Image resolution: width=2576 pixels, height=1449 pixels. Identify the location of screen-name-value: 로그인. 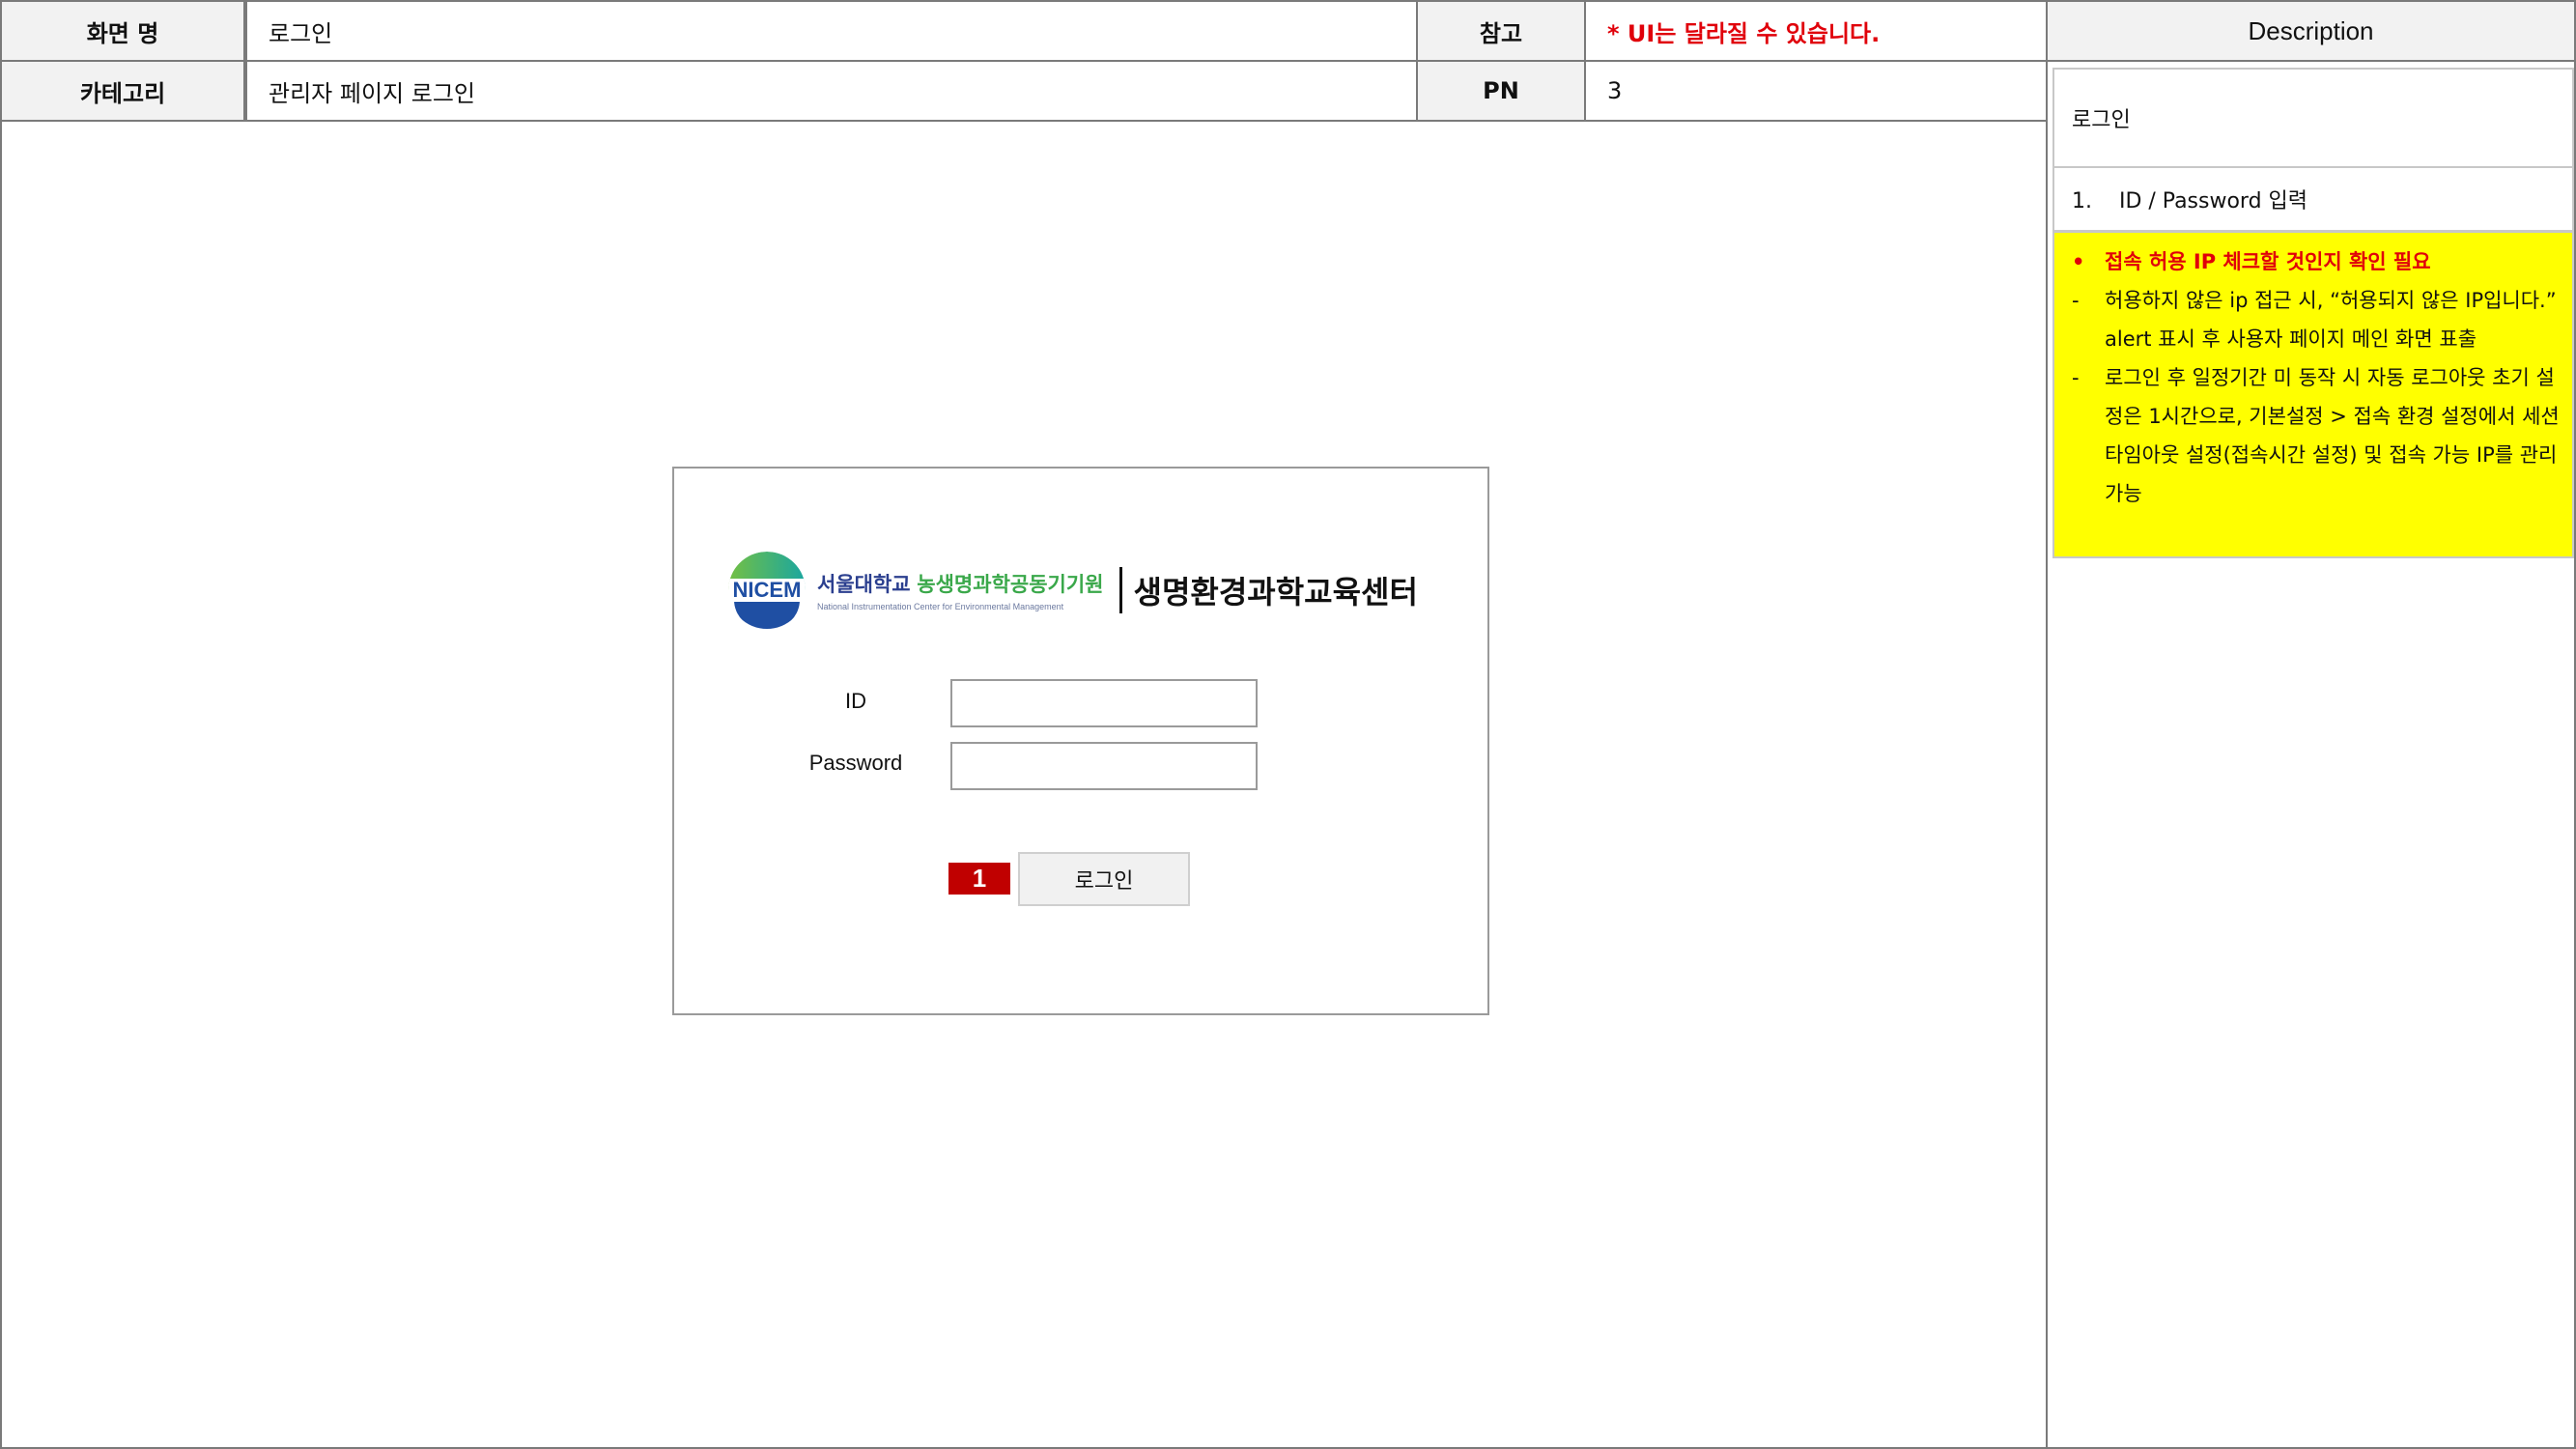
(831, 31).